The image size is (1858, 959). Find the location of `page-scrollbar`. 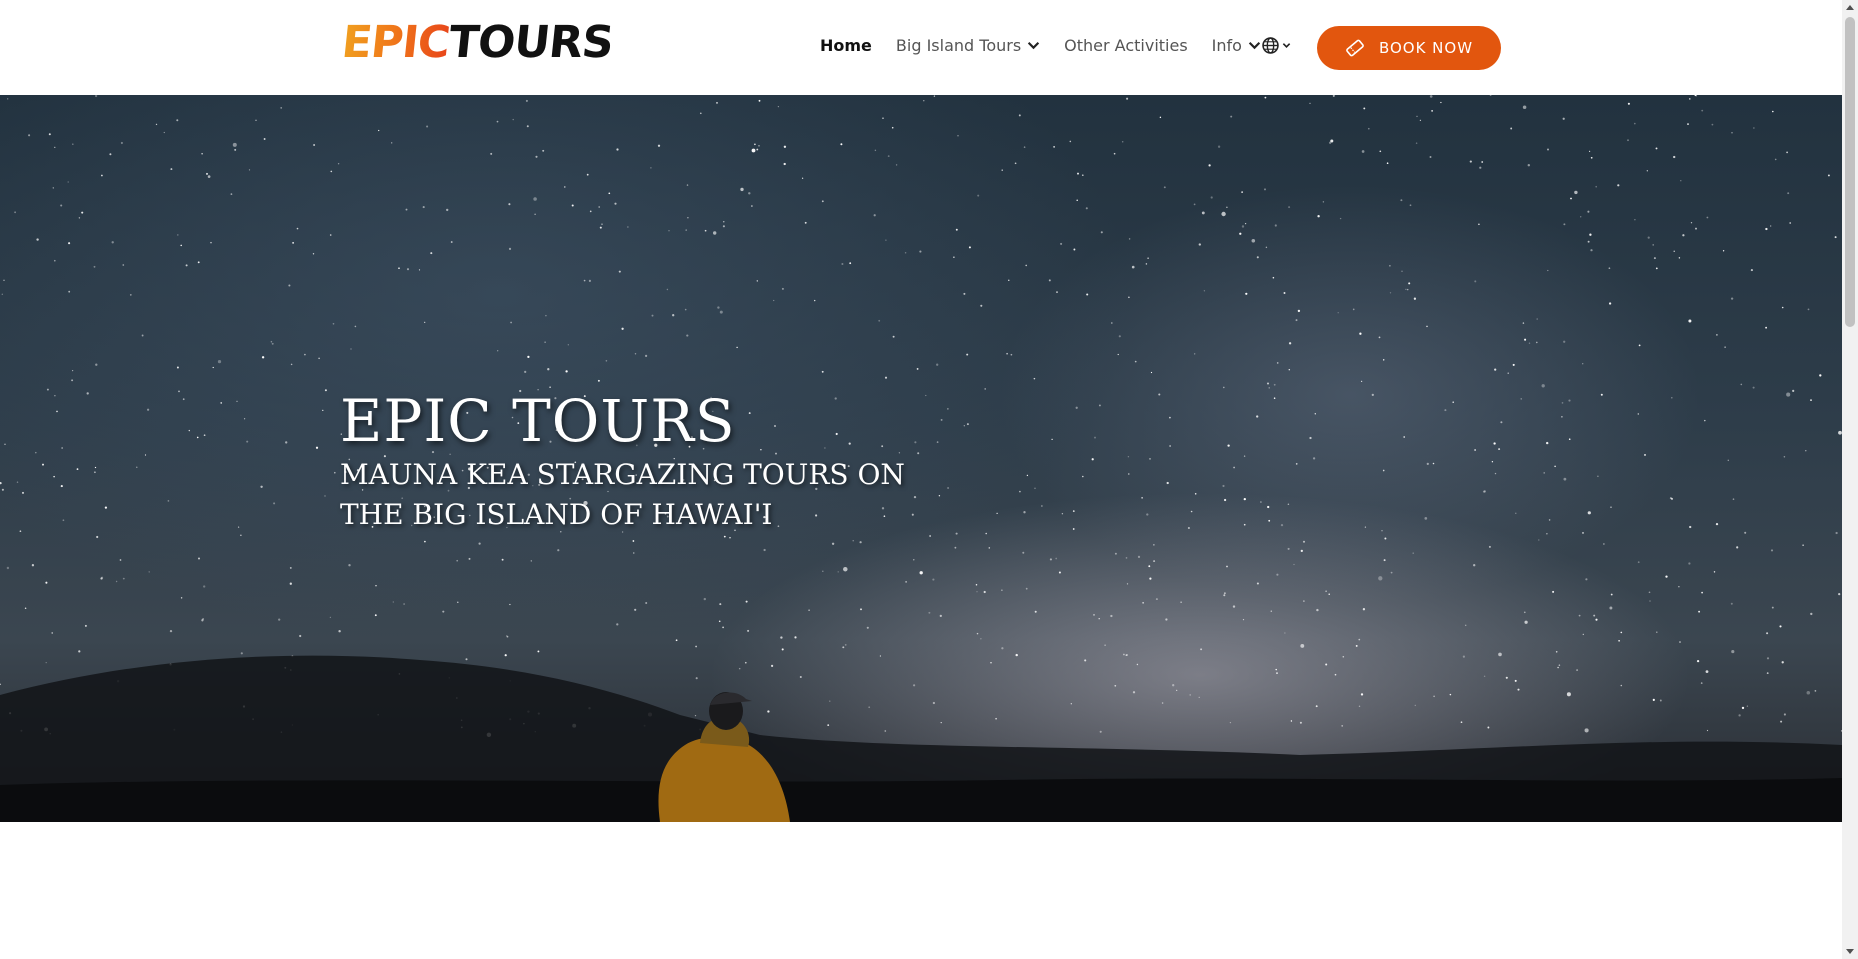

page-scrollbar is located at coordinates (1850, 479).